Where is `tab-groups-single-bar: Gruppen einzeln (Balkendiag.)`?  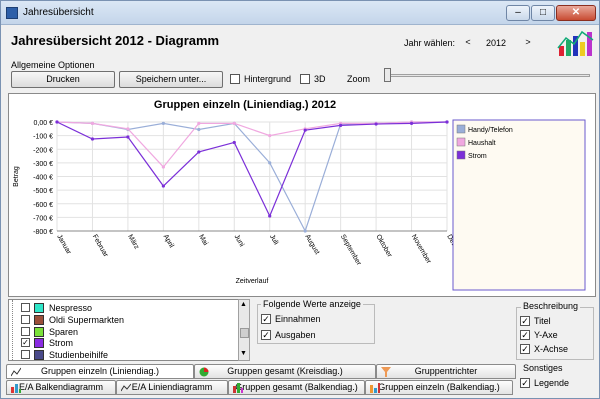
tab-groups-single-bar: Gruppen einzeln (Balkendiag.) is located at coordinates (439, 387).